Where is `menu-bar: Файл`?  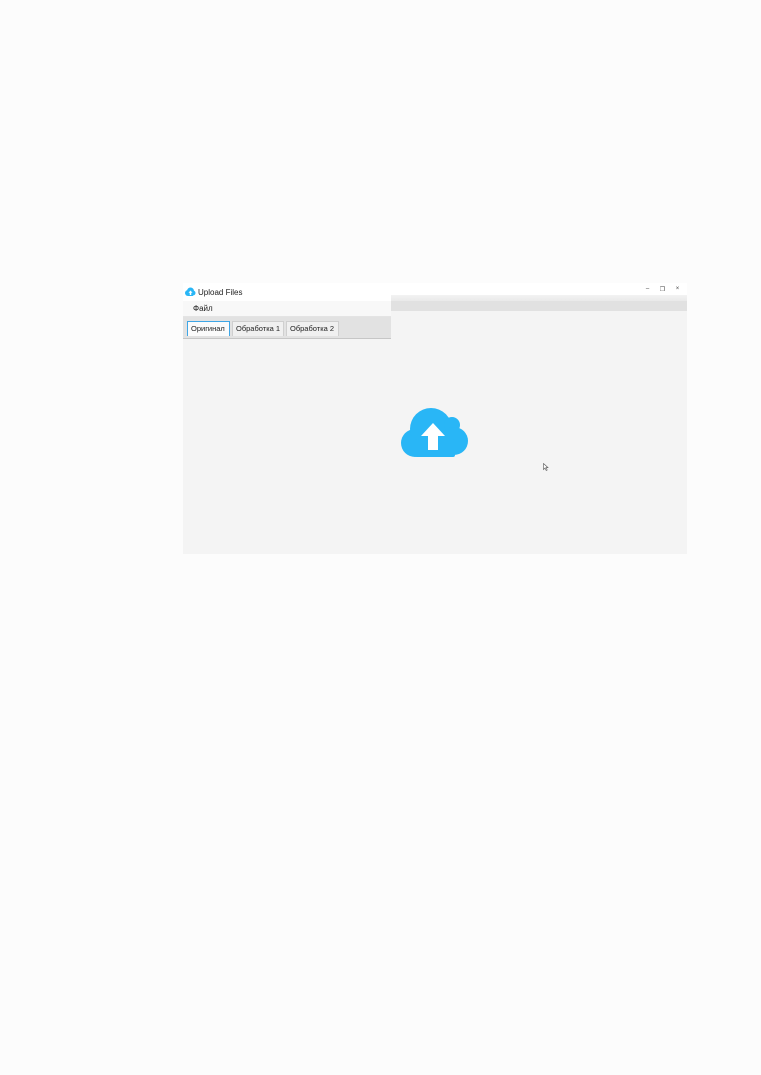
menu-bar: Файл is located at coordinates (287, 309).